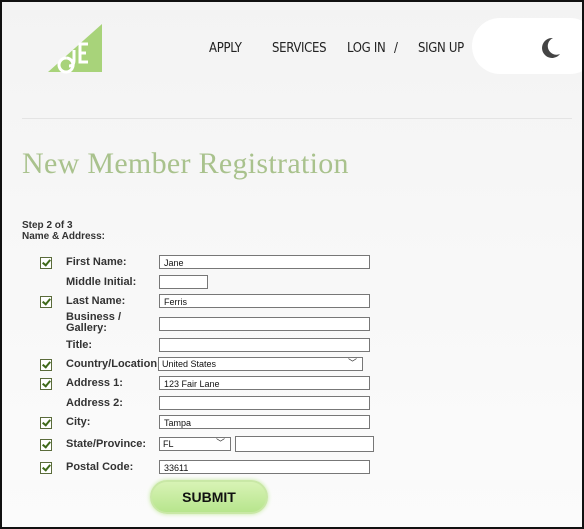 Image resolution: width=584 pixels, height=529 pixels. Describe the element at coordinates (550, 48) in the screenshot. I see `moon-icon` at that location.